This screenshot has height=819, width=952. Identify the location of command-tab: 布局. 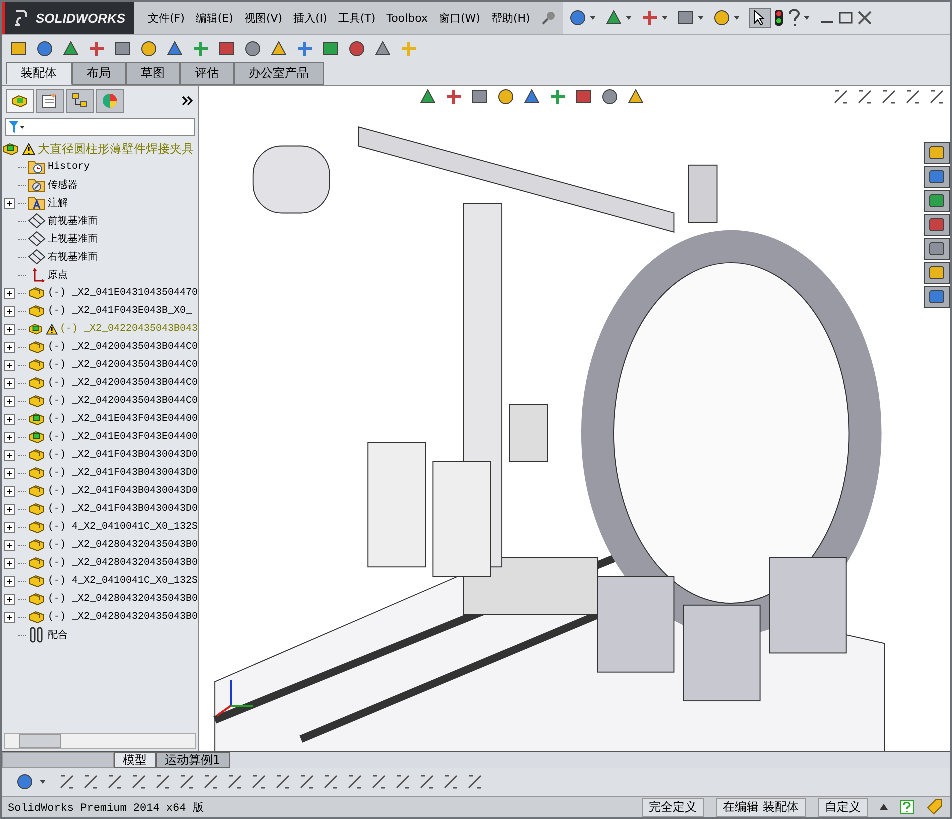
(99, 73).